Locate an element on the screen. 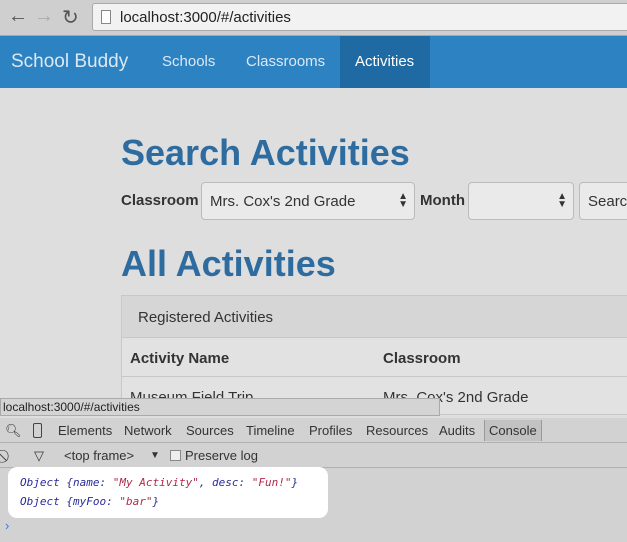 This screenshot has height=542, width=627. address-bar: localhost:3000/#/activities is located at coordinates (359, 17).